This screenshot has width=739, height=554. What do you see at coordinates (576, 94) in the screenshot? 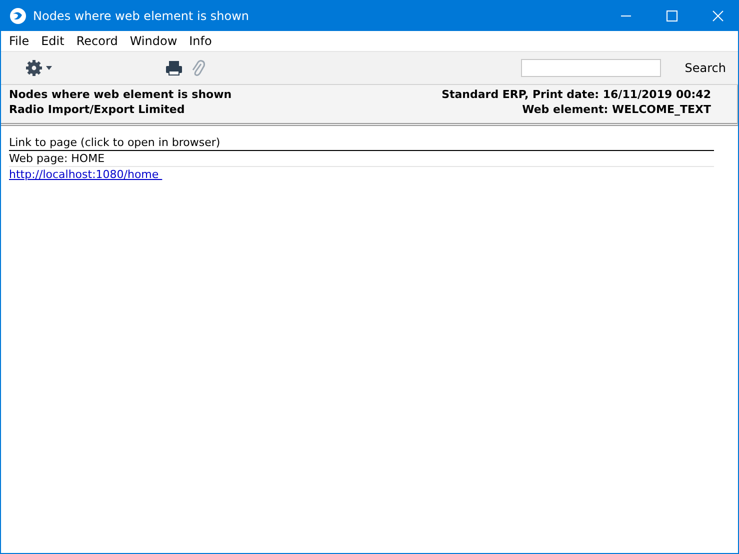
I see `print-info: Standard ERP, Print date: 16/11/2019 00:42` at bounding box center [576, 94].